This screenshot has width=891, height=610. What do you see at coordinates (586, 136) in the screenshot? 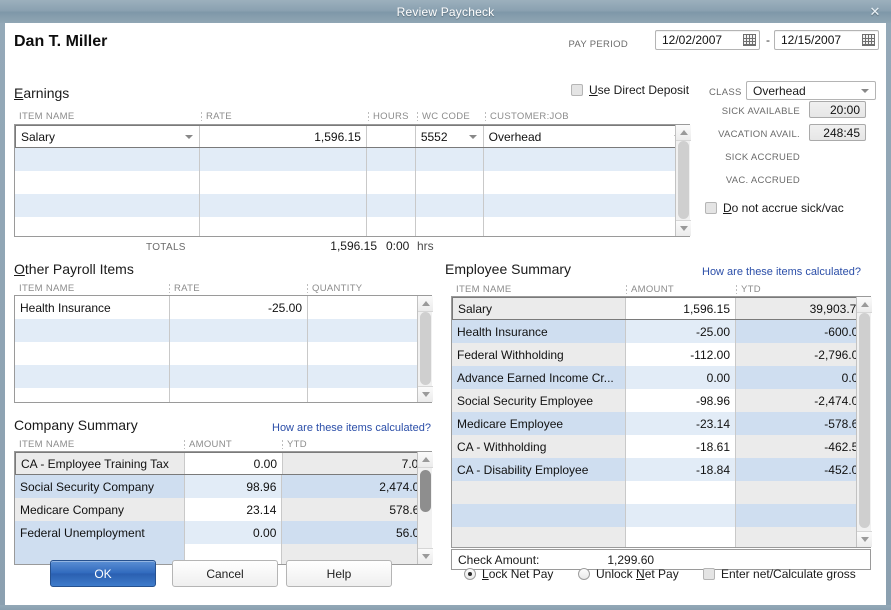
I see `earnings-customer-job: Overhead` at bounding box center [586, 136].